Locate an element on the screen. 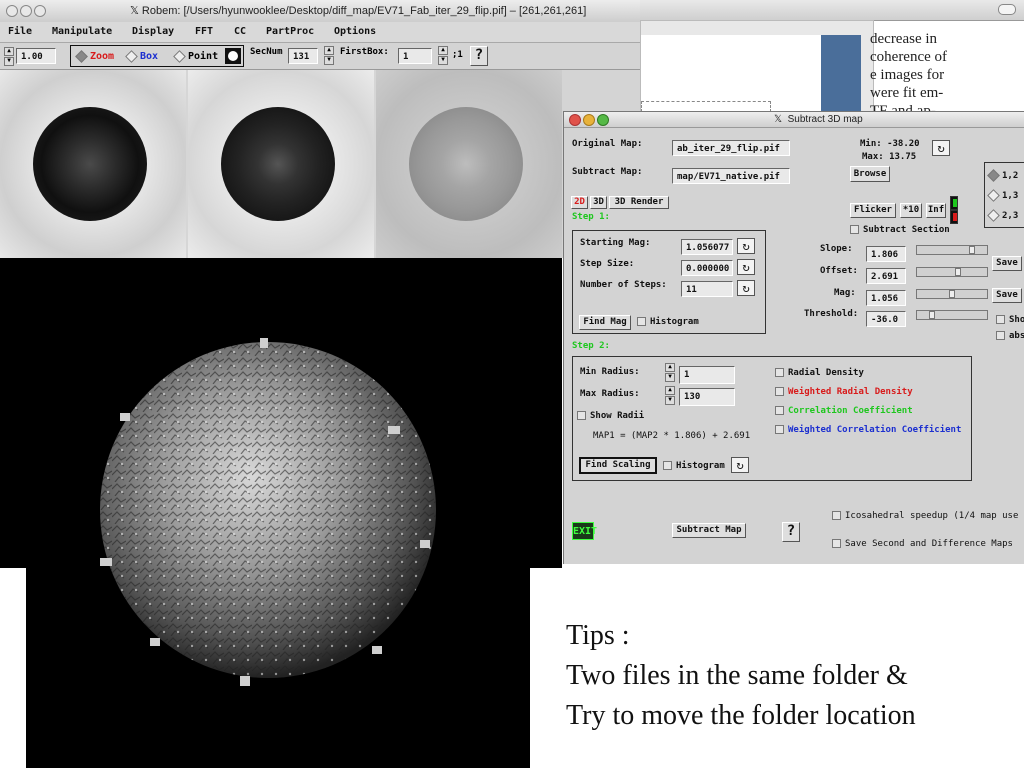 Image resolution: width=1024 pixels, height=768 pixels. subtract-section-toggle: Subtract Section is located at coordinates (900, 230).